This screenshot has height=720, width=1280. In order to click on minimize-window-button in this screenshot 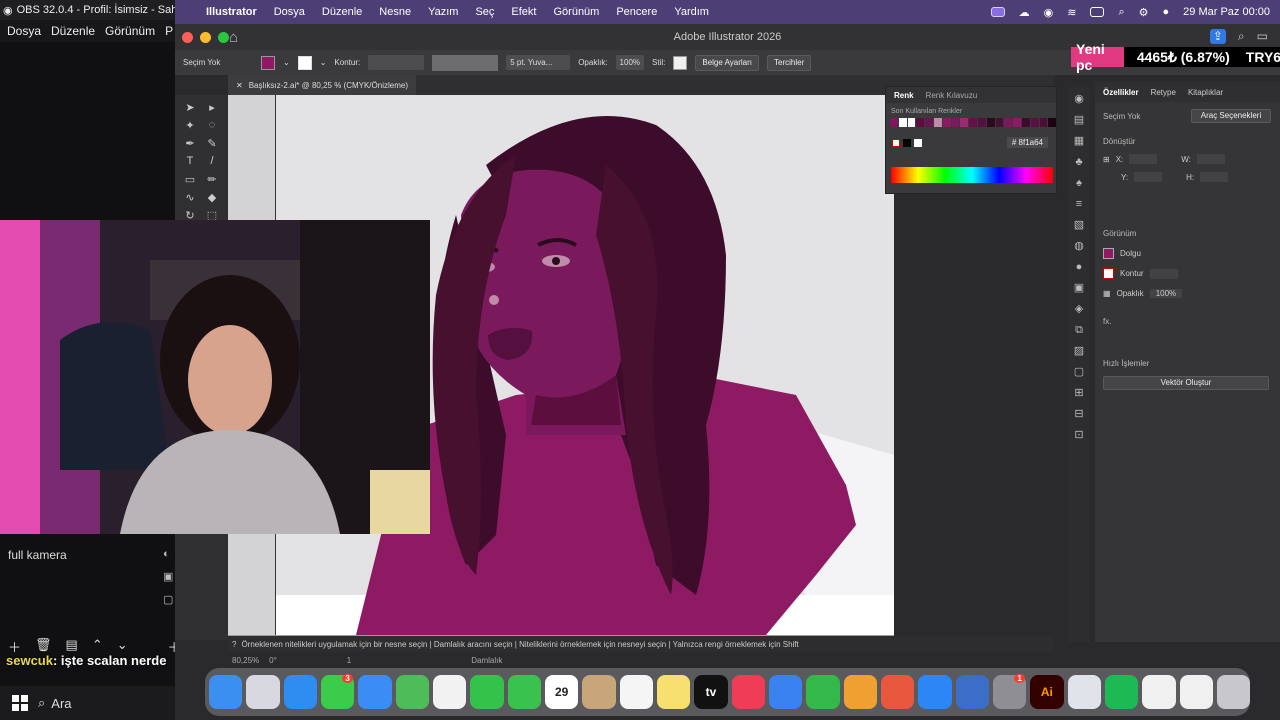, I will do `click(205, 37)`.